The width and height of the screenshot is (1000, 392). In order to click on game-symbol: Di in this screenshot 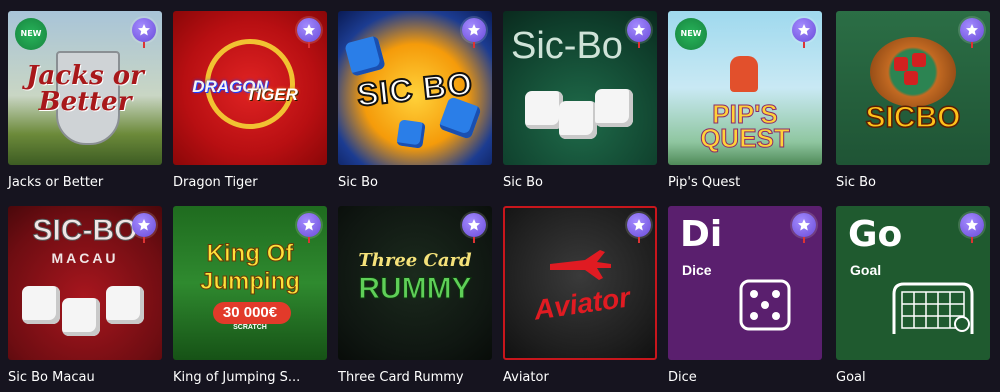, I will do `click(701, 234)`.